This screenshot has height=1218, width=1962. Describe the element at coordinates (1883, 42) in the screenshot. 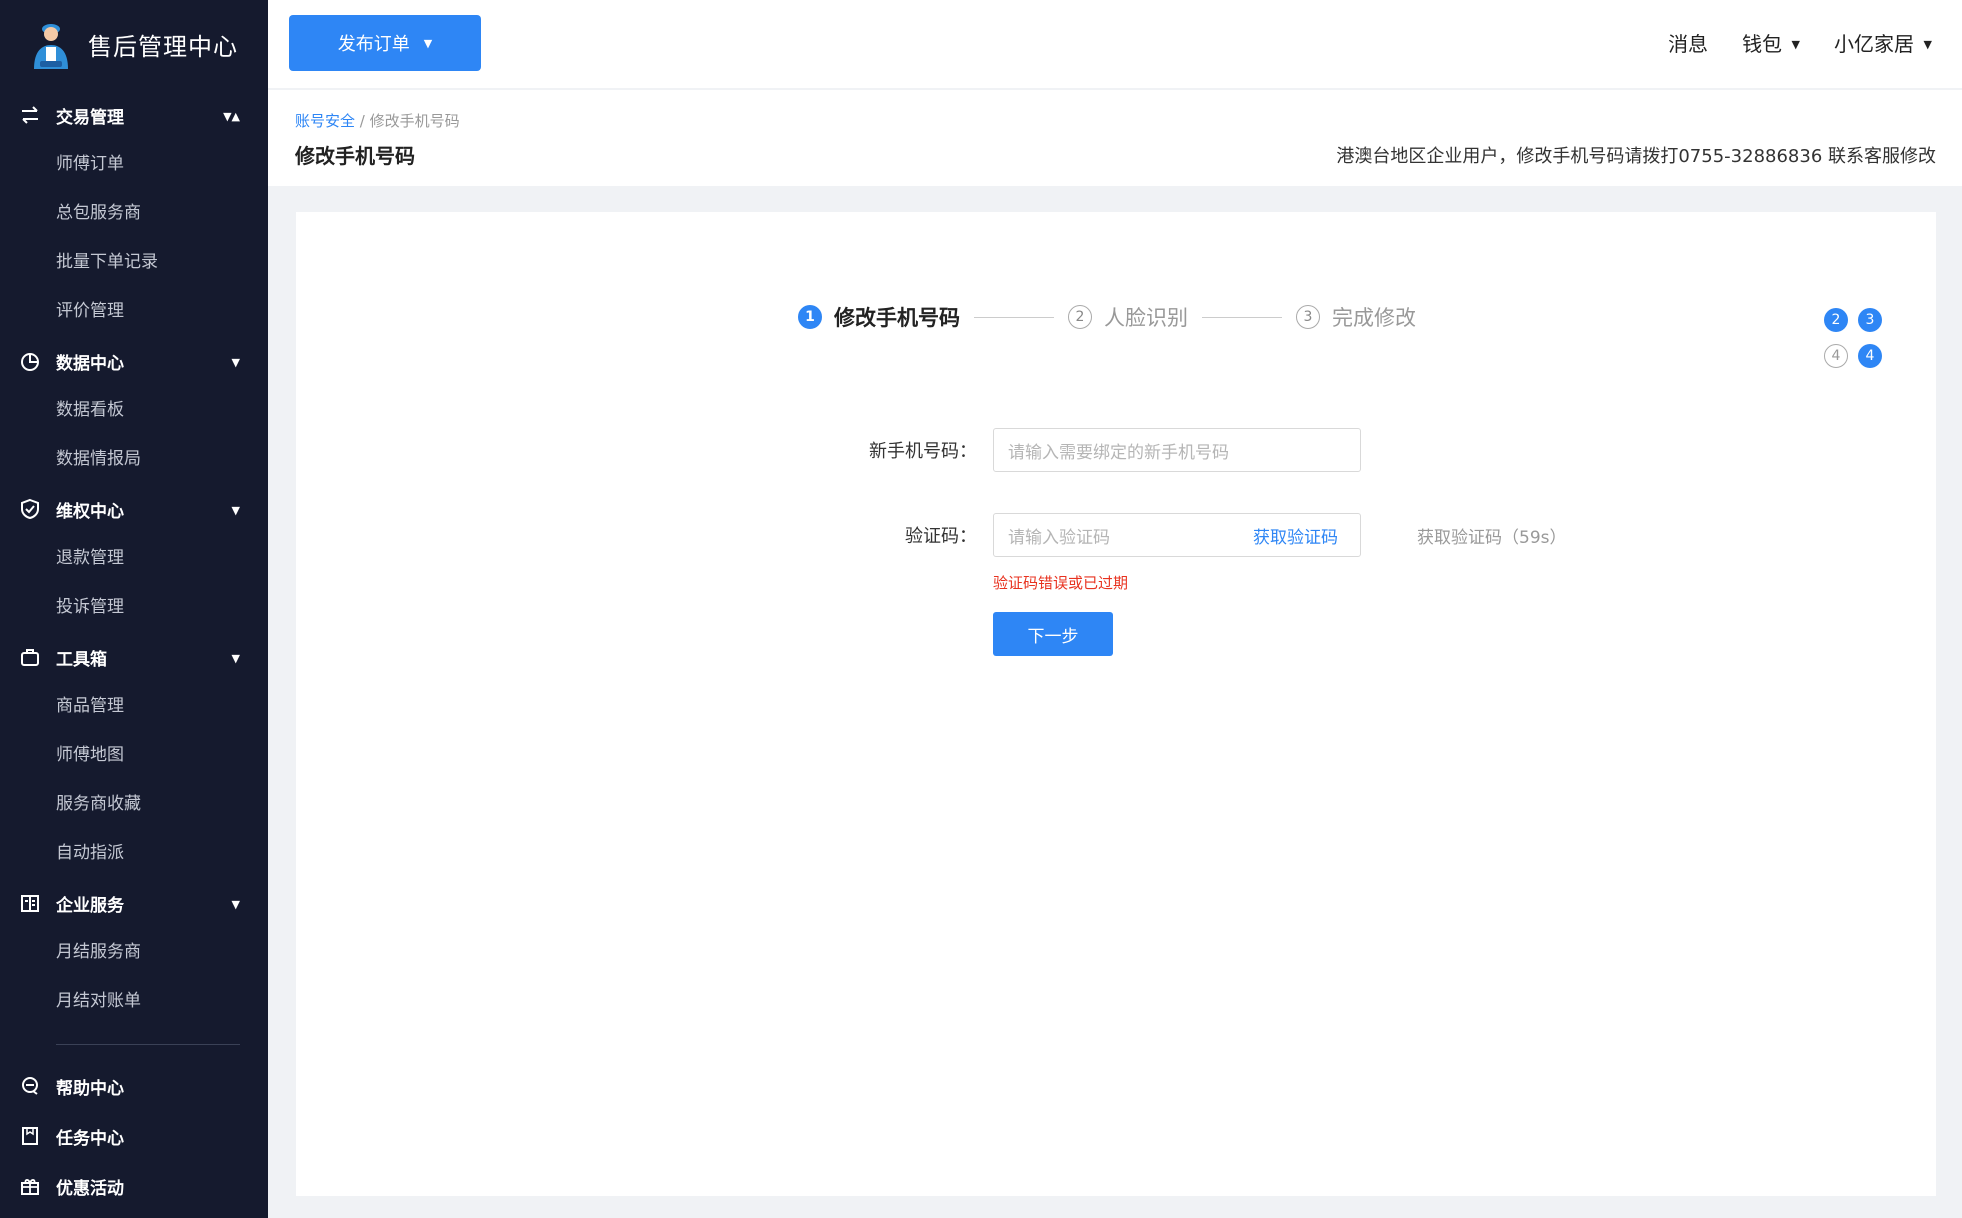

I see `user-dropdown: 小亿家居` at that location.